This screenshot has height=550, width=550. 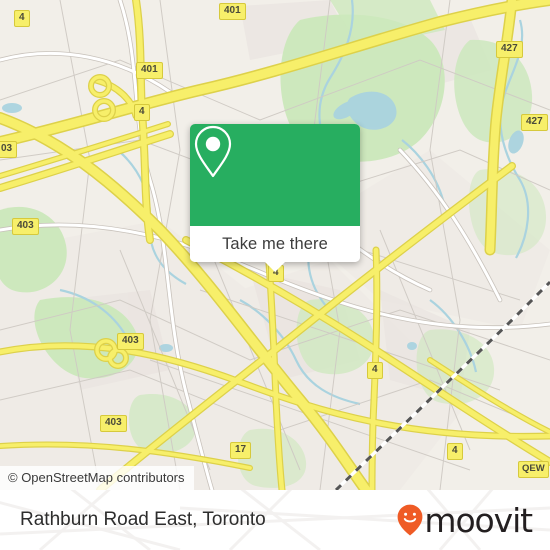 I want to click on shield-4-a: 4, so click(x=22, y=18).